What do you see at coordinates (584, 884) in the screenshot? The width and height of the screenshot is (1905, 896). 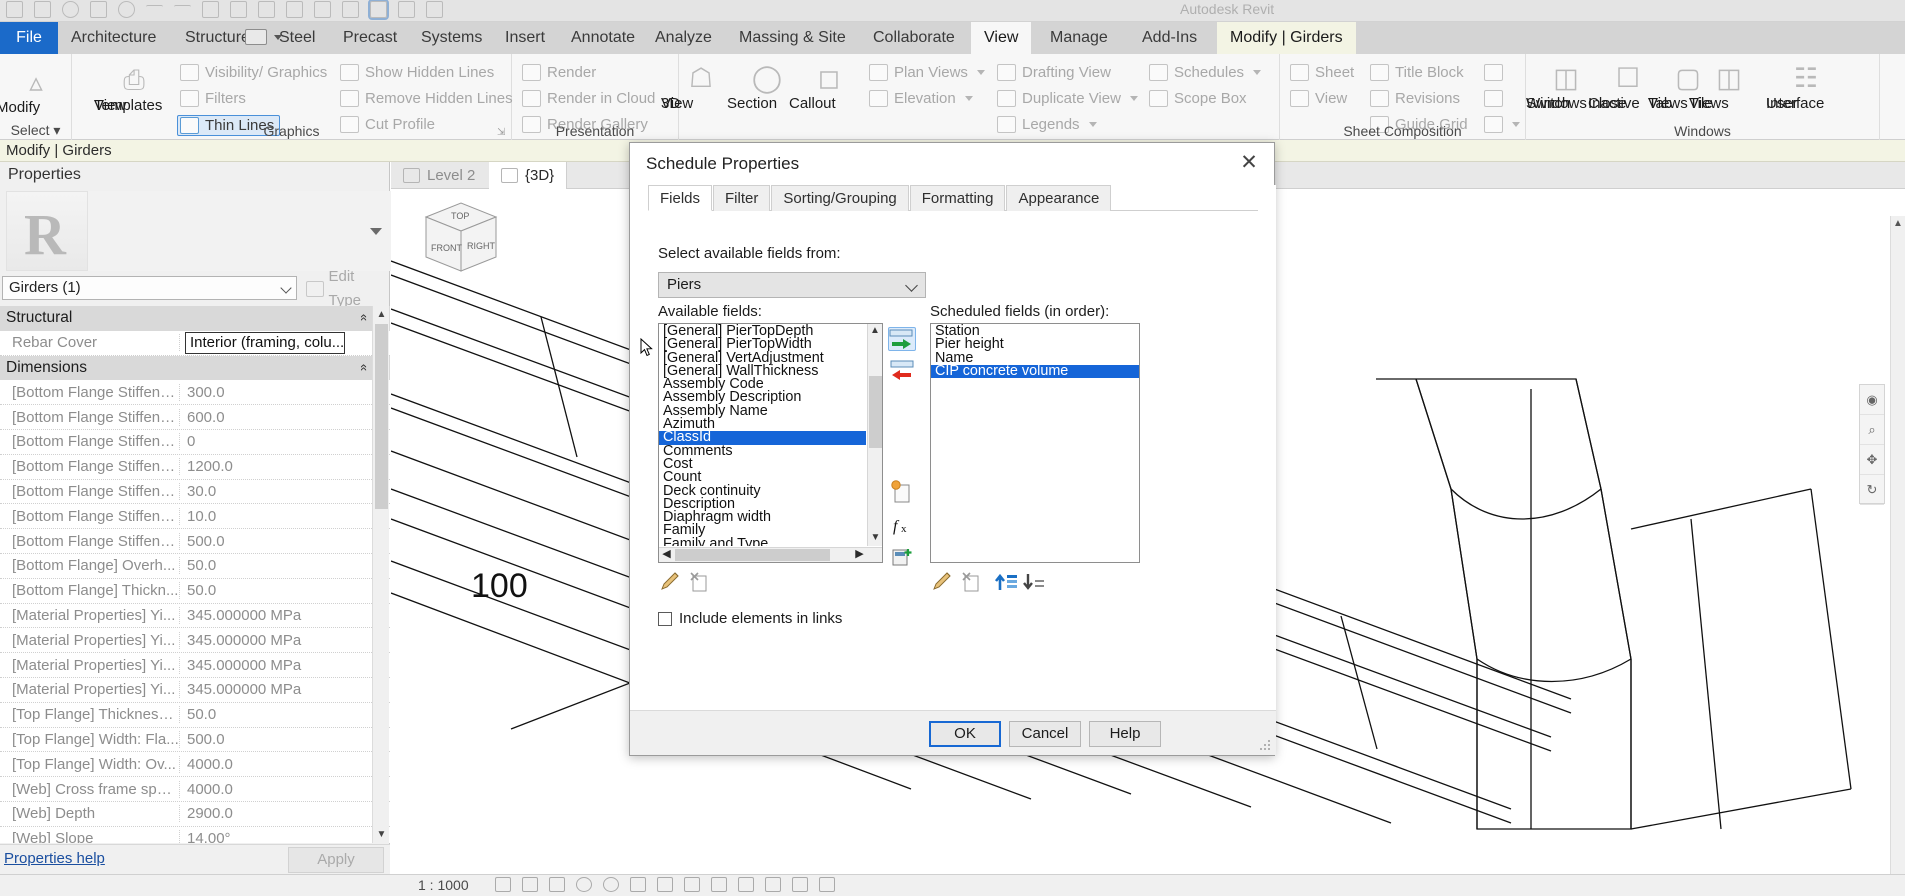 I see `sun-path-icon` at bounding box center [584, 884].